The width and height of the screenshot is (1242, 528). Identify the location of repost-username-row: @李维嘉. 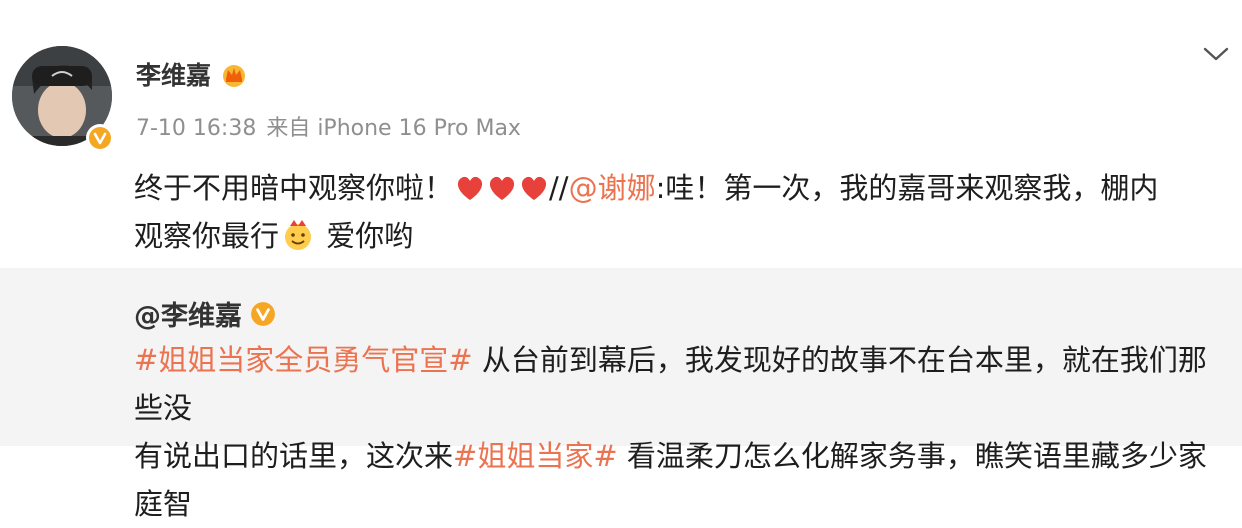
(205, 313).